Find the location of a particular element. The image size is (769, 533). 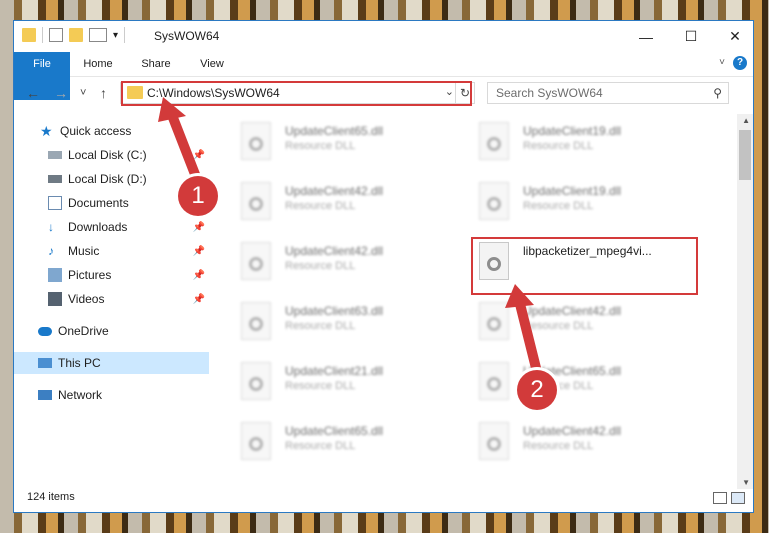

customize-toolbar-icon: ▾ is located at coordinates (115, 35).